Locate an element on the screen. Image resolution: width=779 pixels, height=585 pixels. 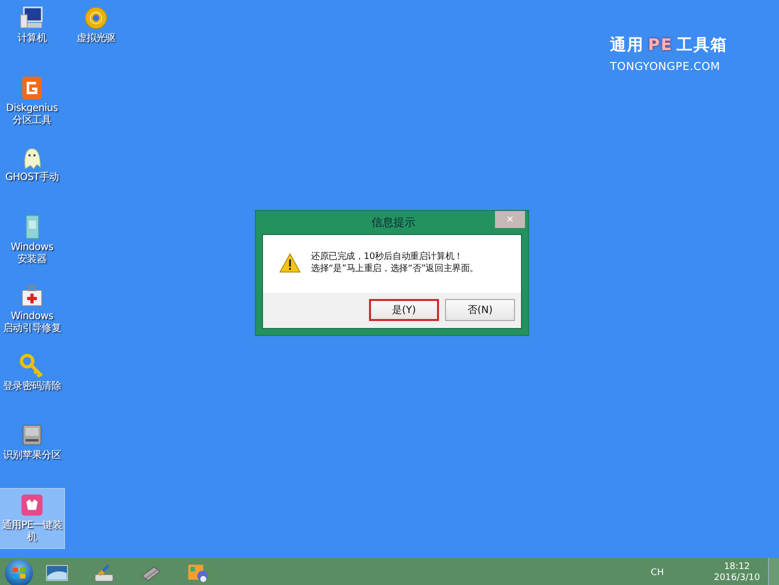
desktop-icon: 通用PE一键装机 is located at coordinates (32, 518).